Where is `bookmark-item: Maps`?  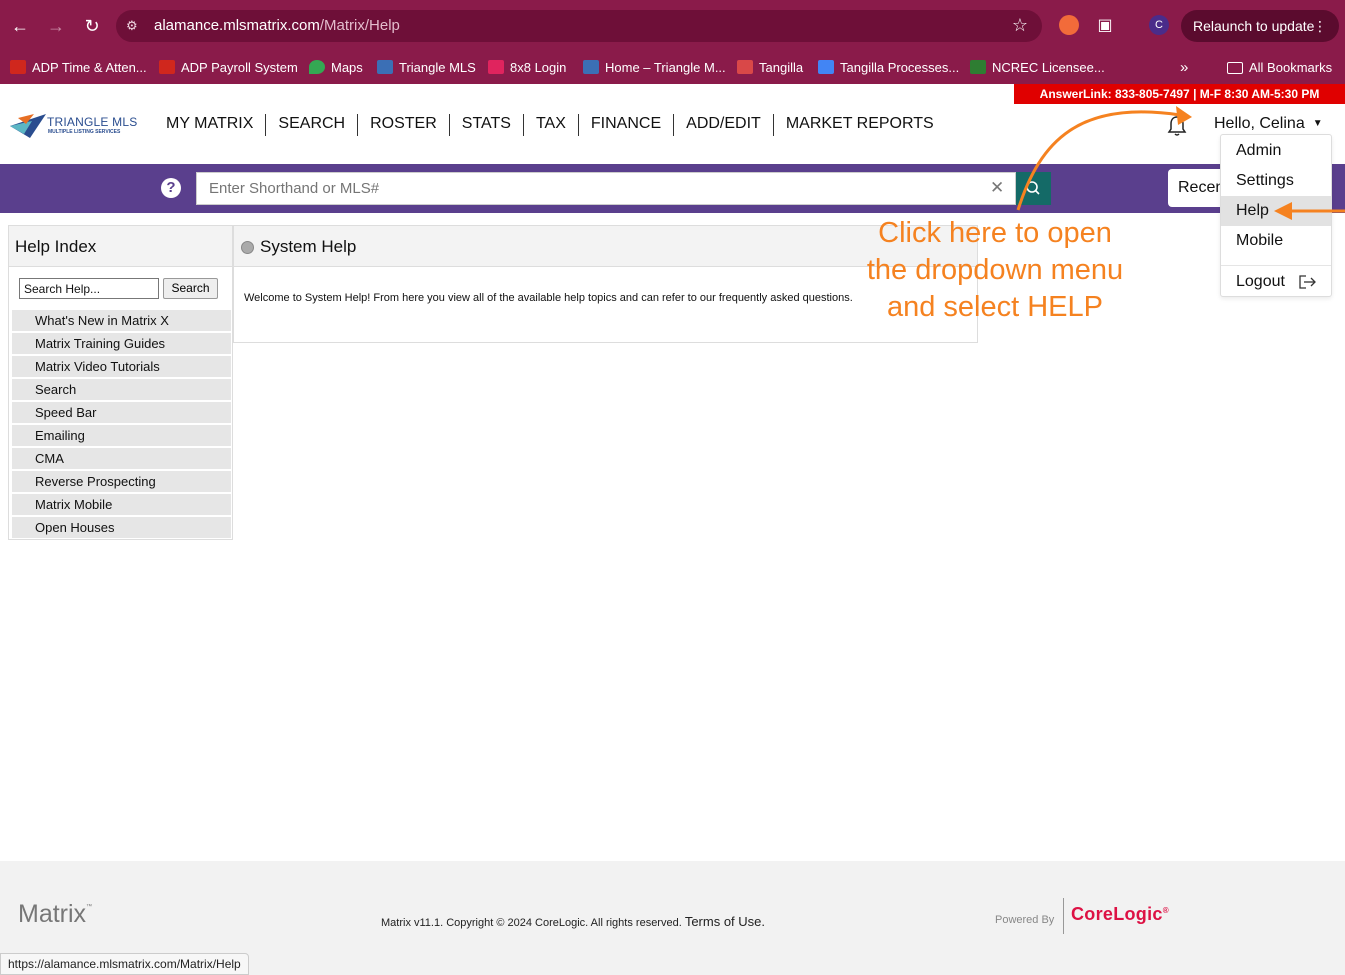
bookmark-item: Maps is located at coordinates (336, 68).